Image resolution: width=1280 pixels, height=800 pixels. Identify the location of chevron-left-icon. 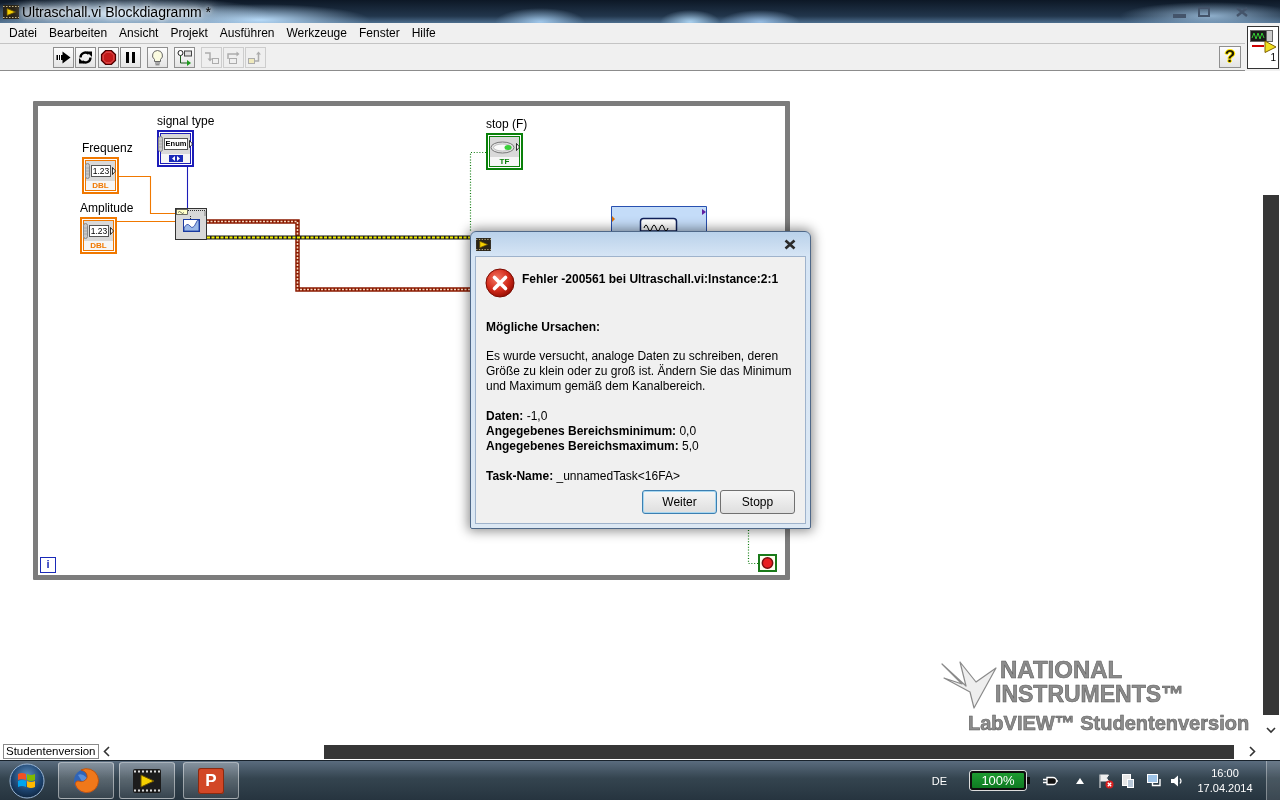
(106, 751).